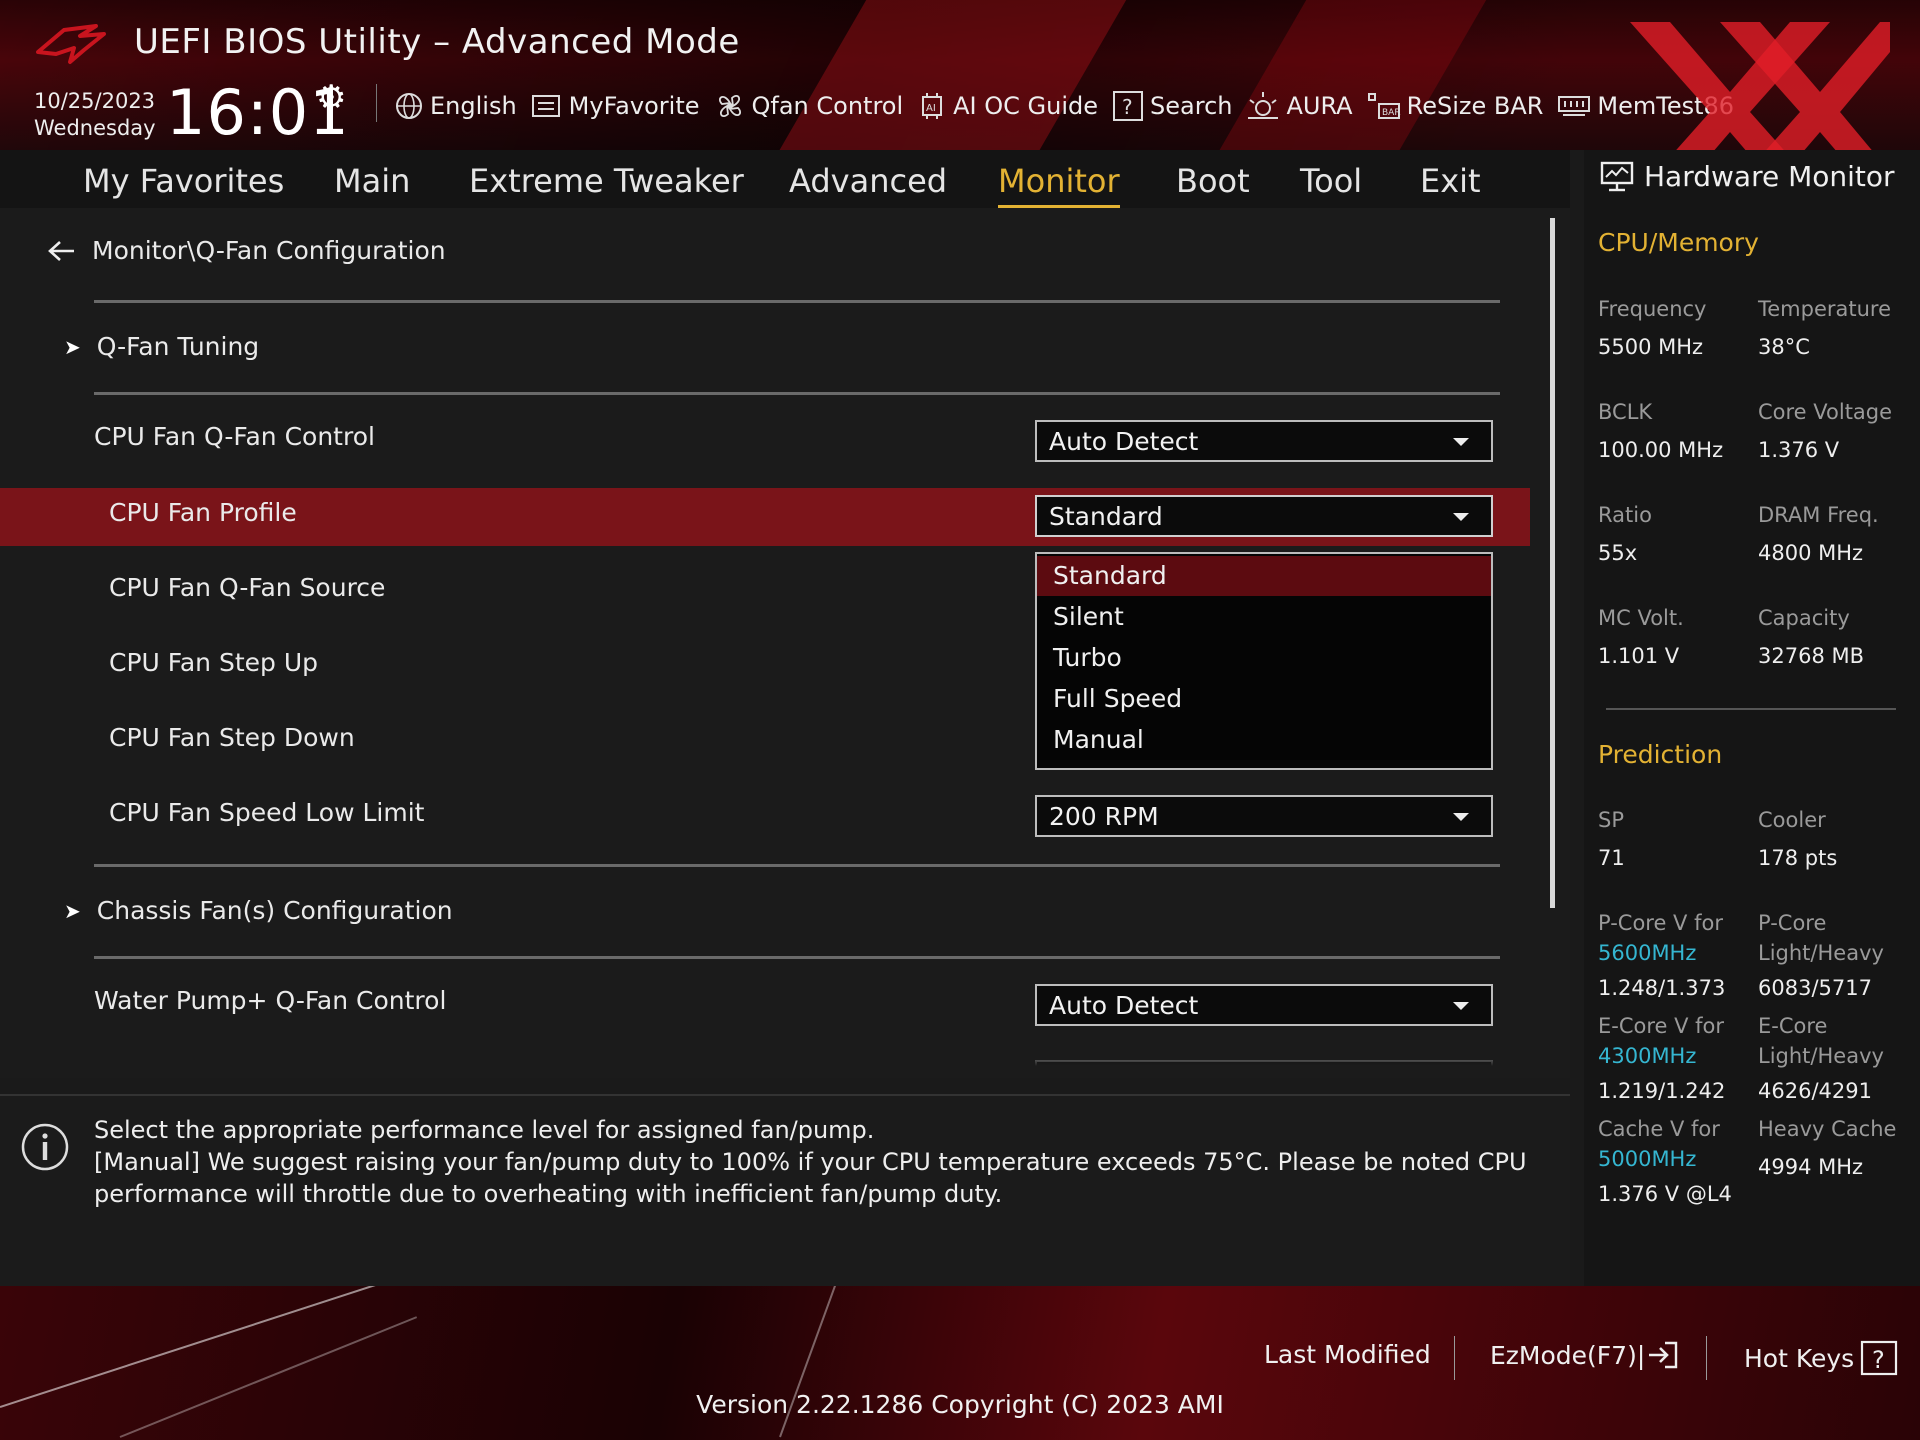 The image size is (1920, 1440). Describe the element at coordinates (1821, 1056) in the screenshot. I see `ecore-lh-label-2: Light/Heavy` at that location.